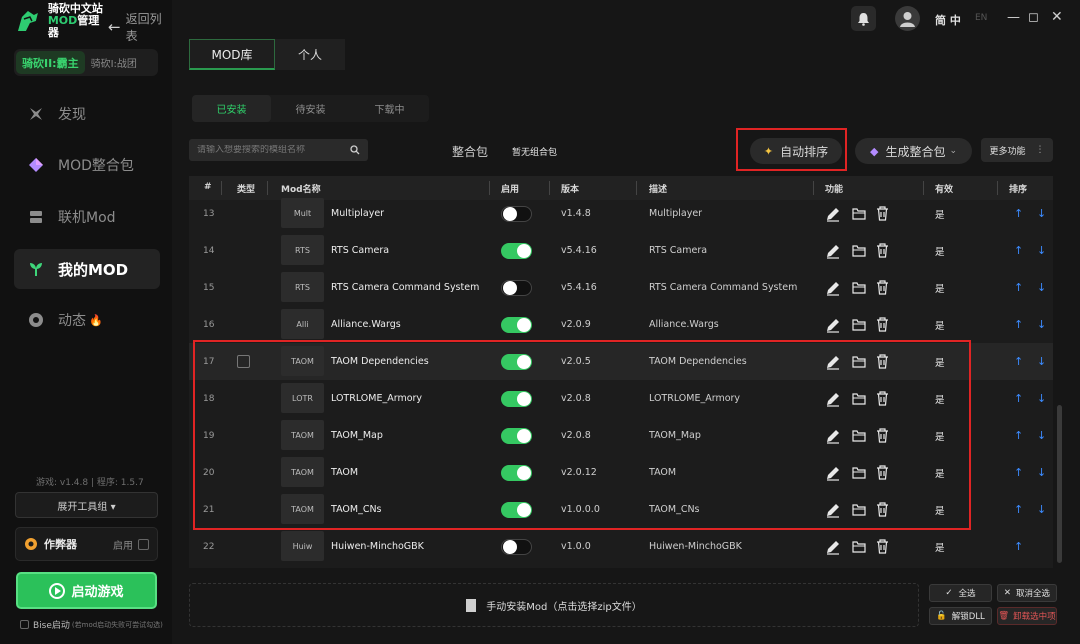  What do you see at coordinates (231, 108) in the screenshot?
I see `tab-installed: 已安装` at bounding box center [231, 108].